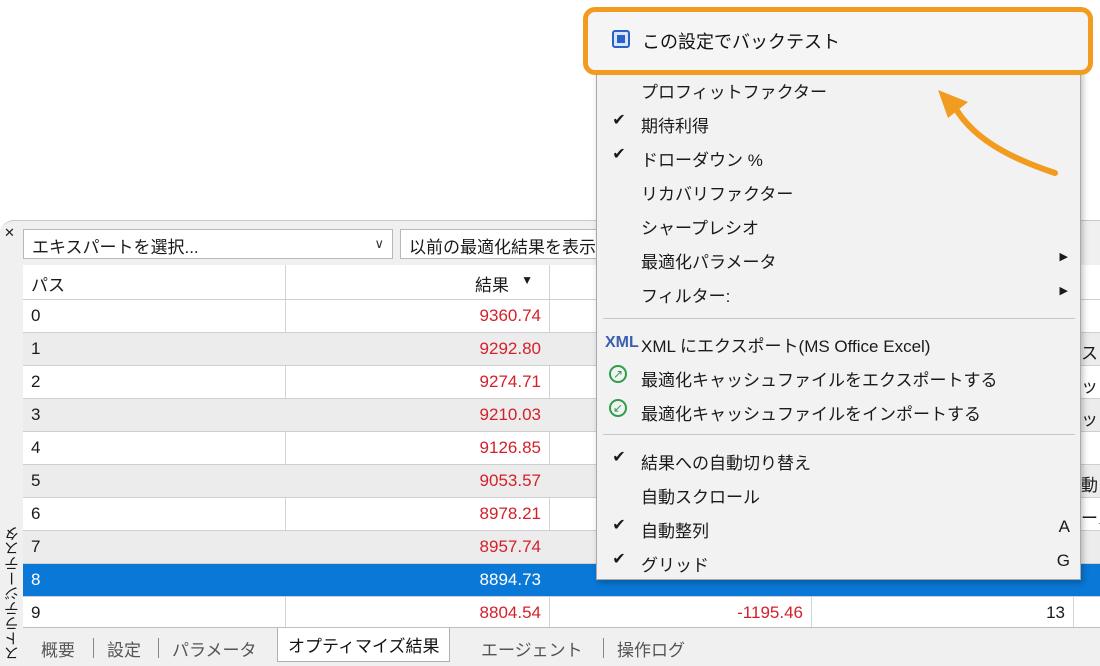 The width and height of the screenshot is (1100, 666). I want to click on pass-cell: 6, so click(36, 513).